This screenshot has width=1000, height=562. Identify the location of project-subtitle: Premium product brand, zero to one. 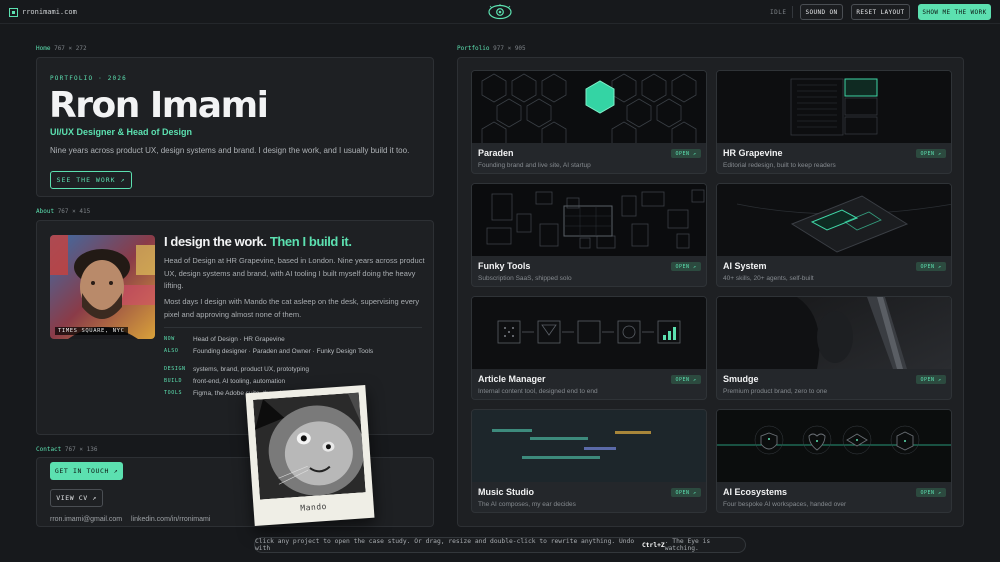
(775, 391).